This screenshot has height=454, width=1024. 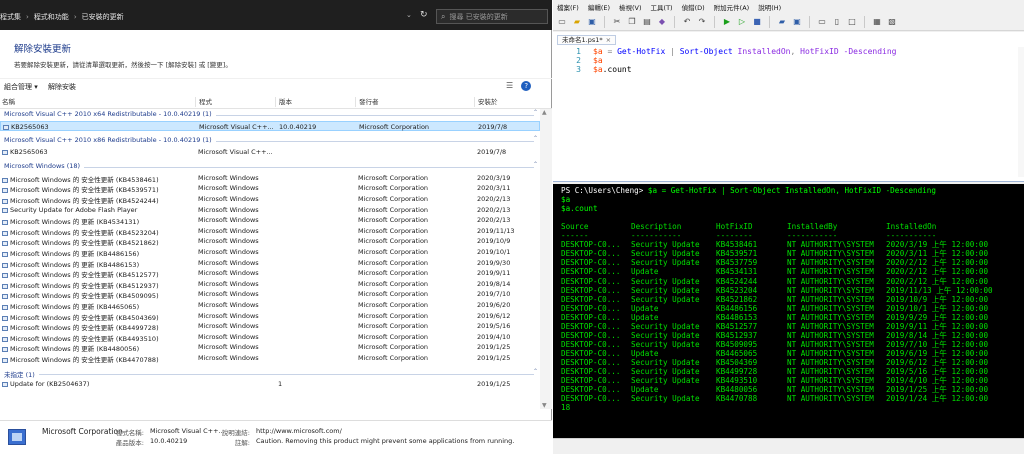 What do you see at coordinates (486, 102) in the screenshot?
I see `column-installed-on: 安裝於` at bounding box center [486, 102].